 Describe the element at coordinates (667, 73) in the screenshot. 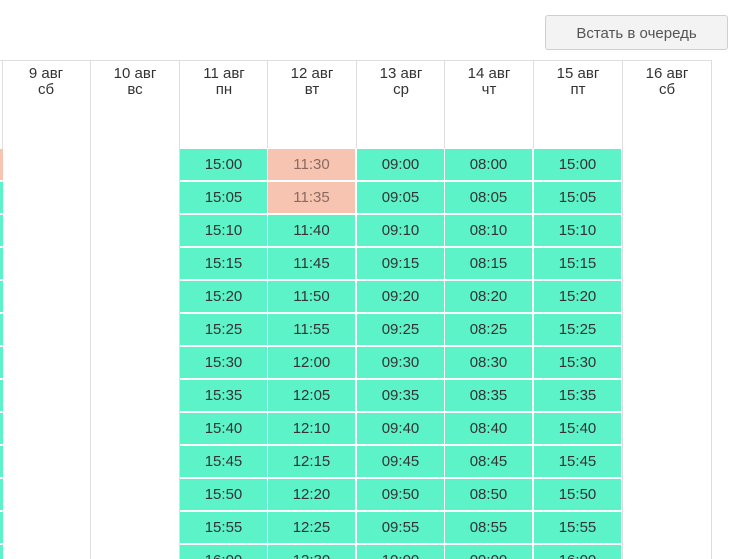

I see `day-date: 16 авг` at that location.